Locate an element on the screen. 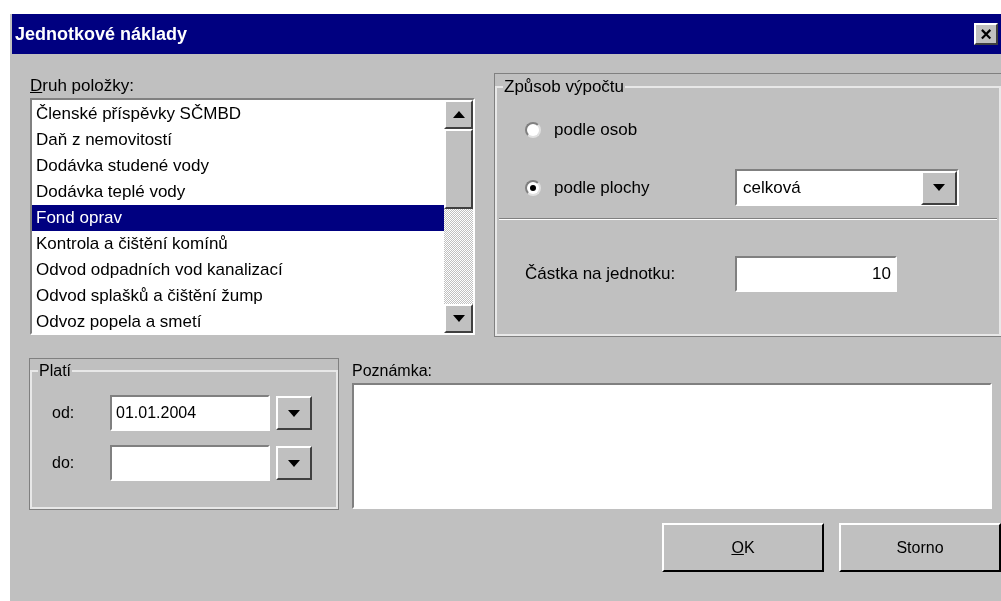  list-item: Odvoz popela a smetí is located at coordinates (238, 322).